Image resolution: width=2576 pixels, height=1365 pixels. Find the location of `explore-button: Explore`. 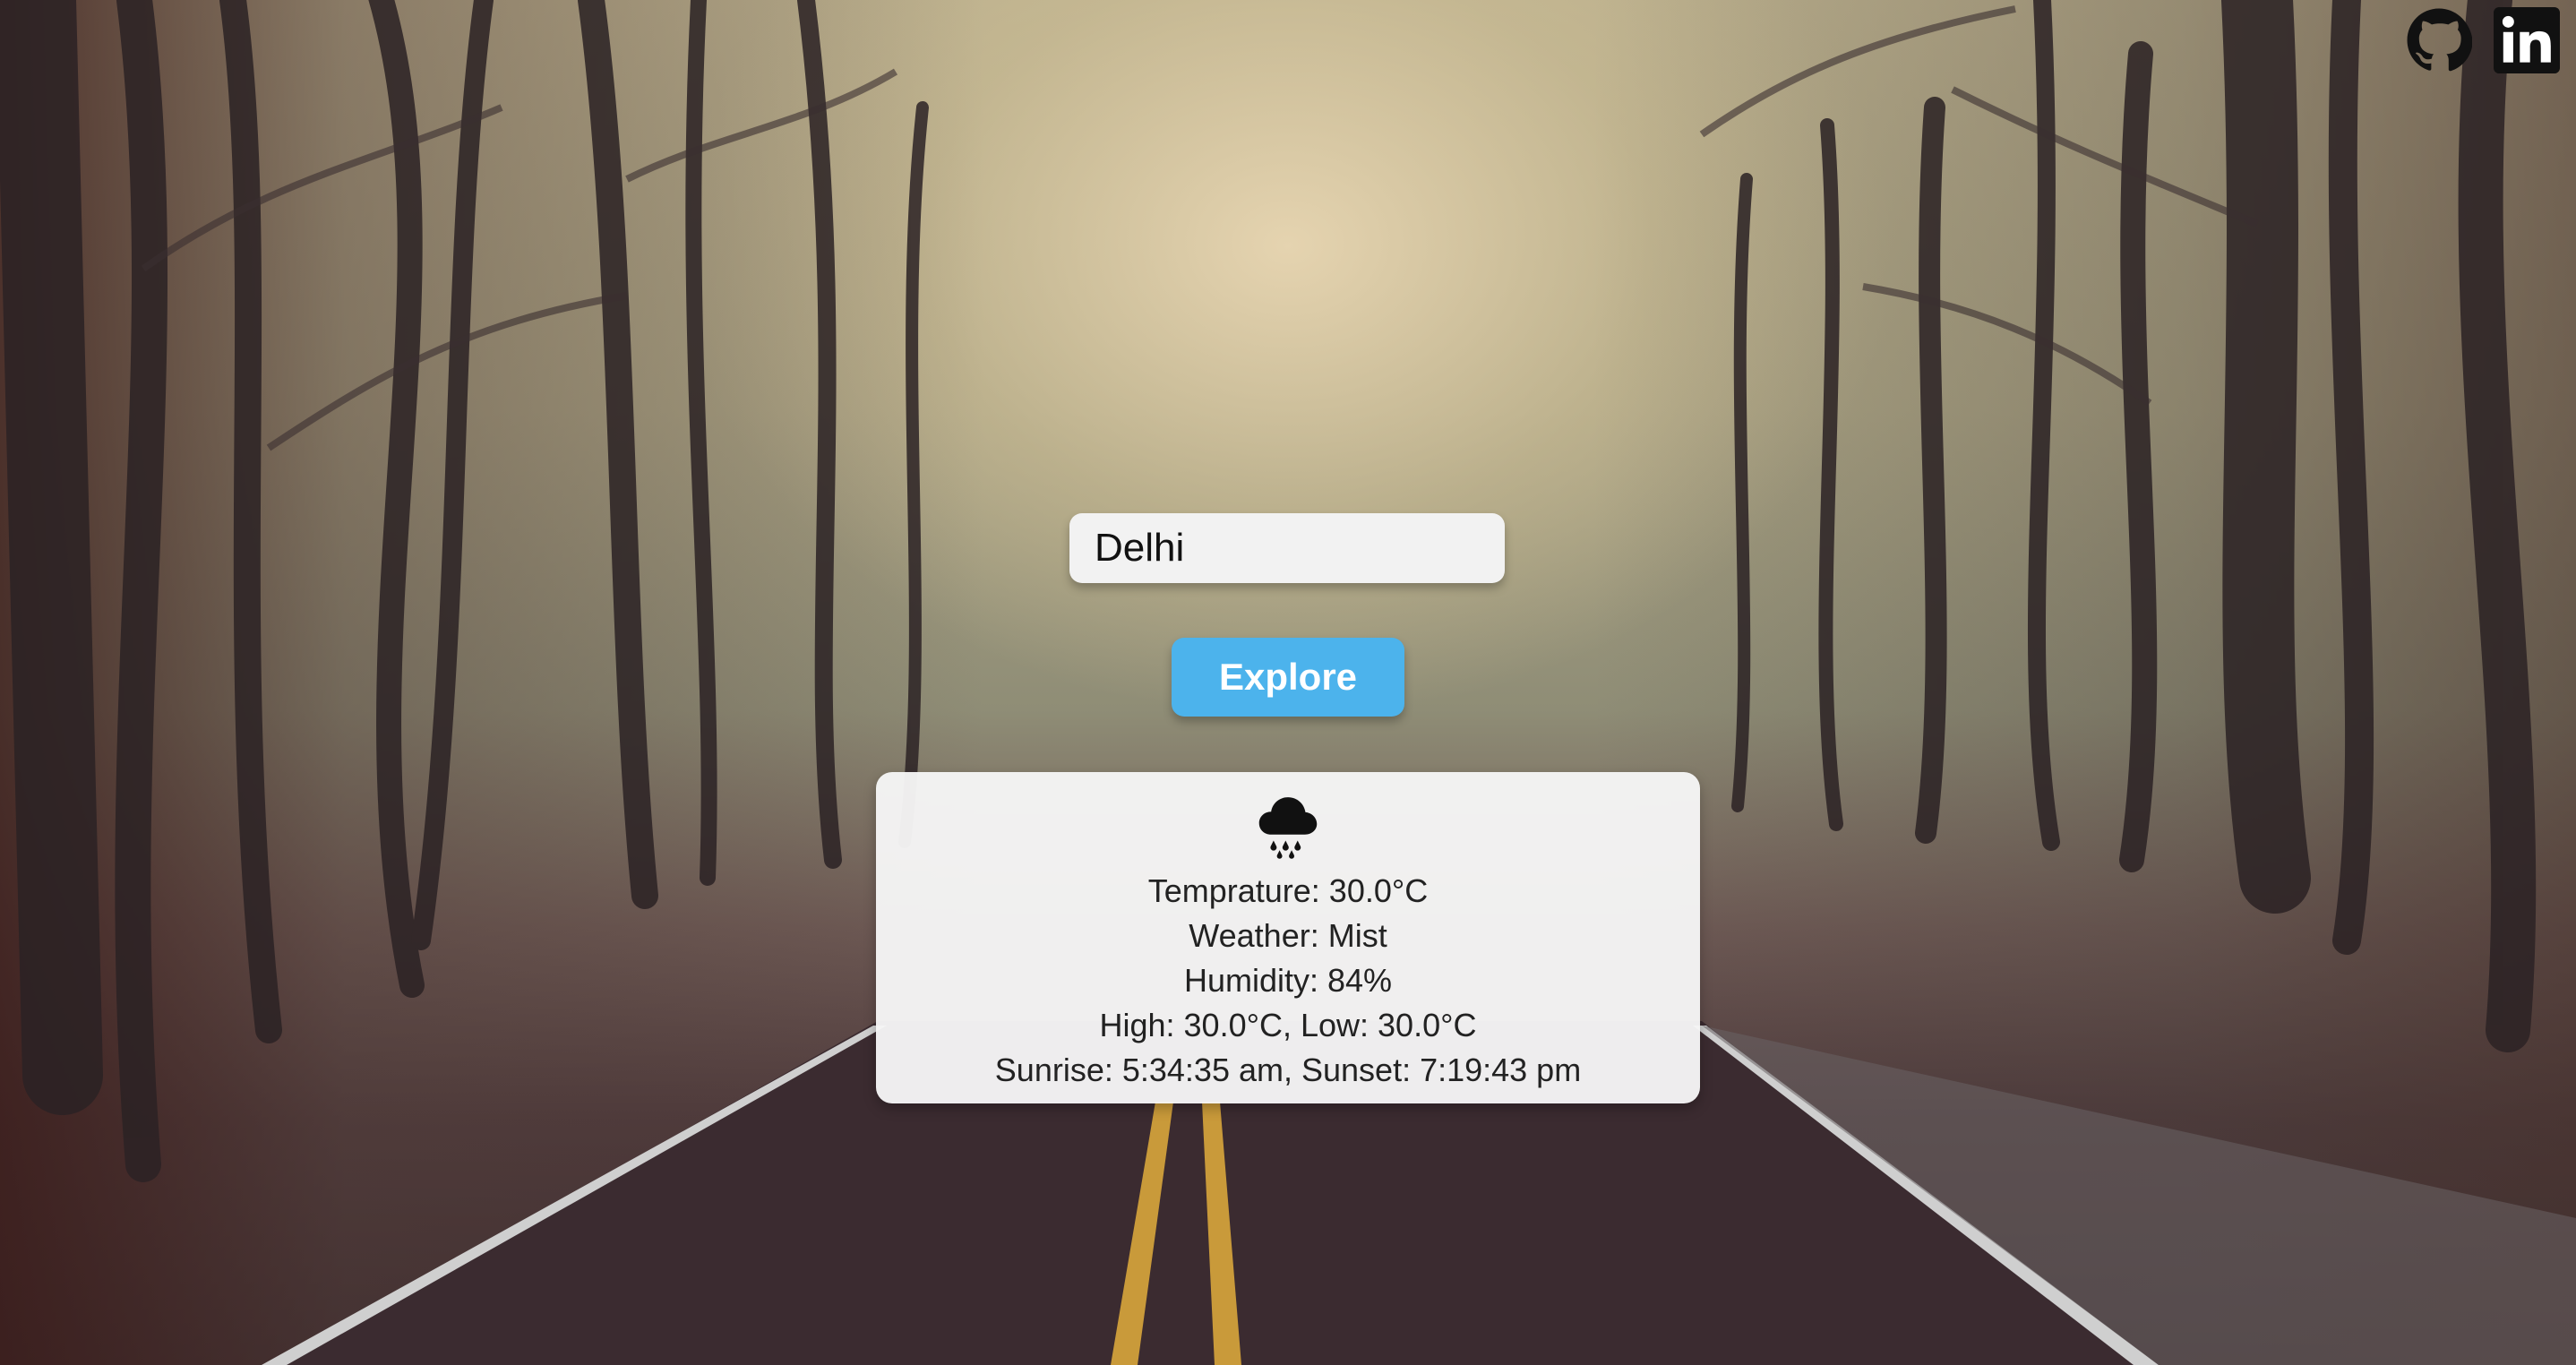

explore-button: Explore is located at coordinates (1288, 677).